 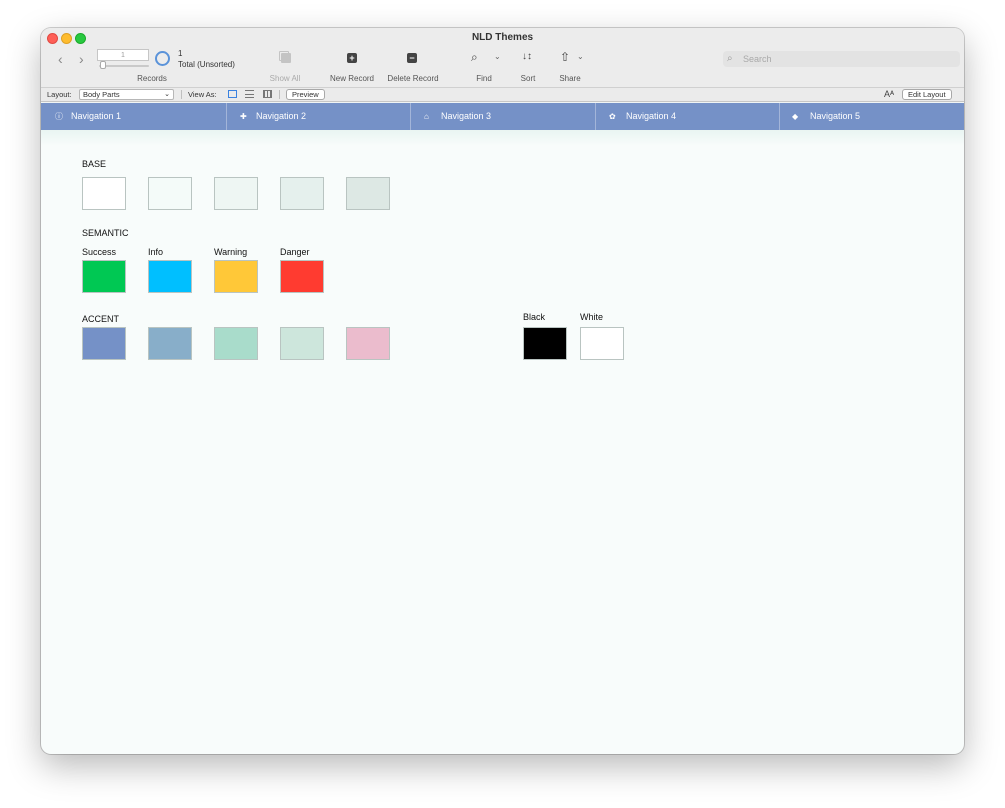 What do you see at coordinates (231, 252) in the screenshot?
I see `warning-label: Warning` at bounding box center [231, 252].